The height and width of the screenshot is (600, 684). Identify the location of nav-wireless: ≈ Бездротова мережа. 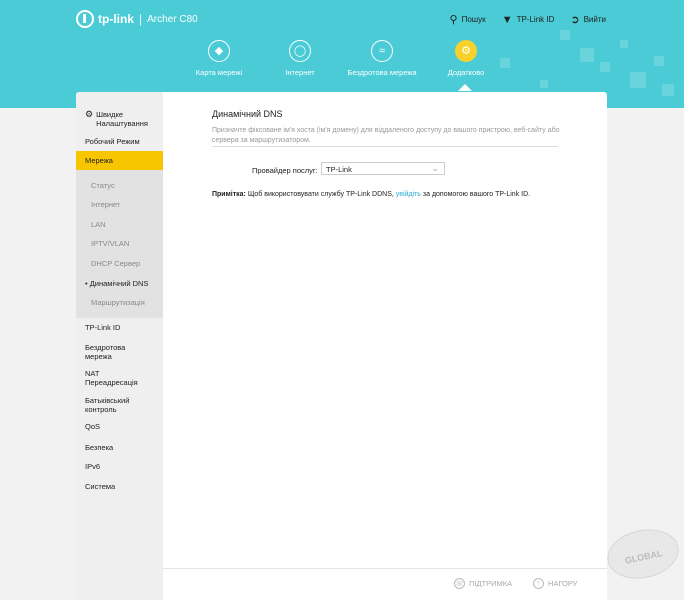
(382, 58).